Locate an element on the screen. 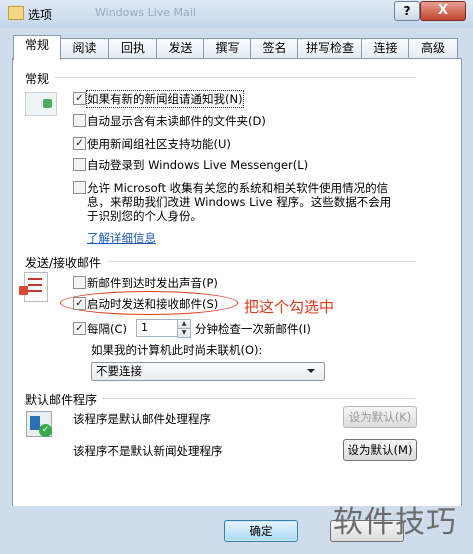  send-receive-divider is located at coordinates (261, 261).